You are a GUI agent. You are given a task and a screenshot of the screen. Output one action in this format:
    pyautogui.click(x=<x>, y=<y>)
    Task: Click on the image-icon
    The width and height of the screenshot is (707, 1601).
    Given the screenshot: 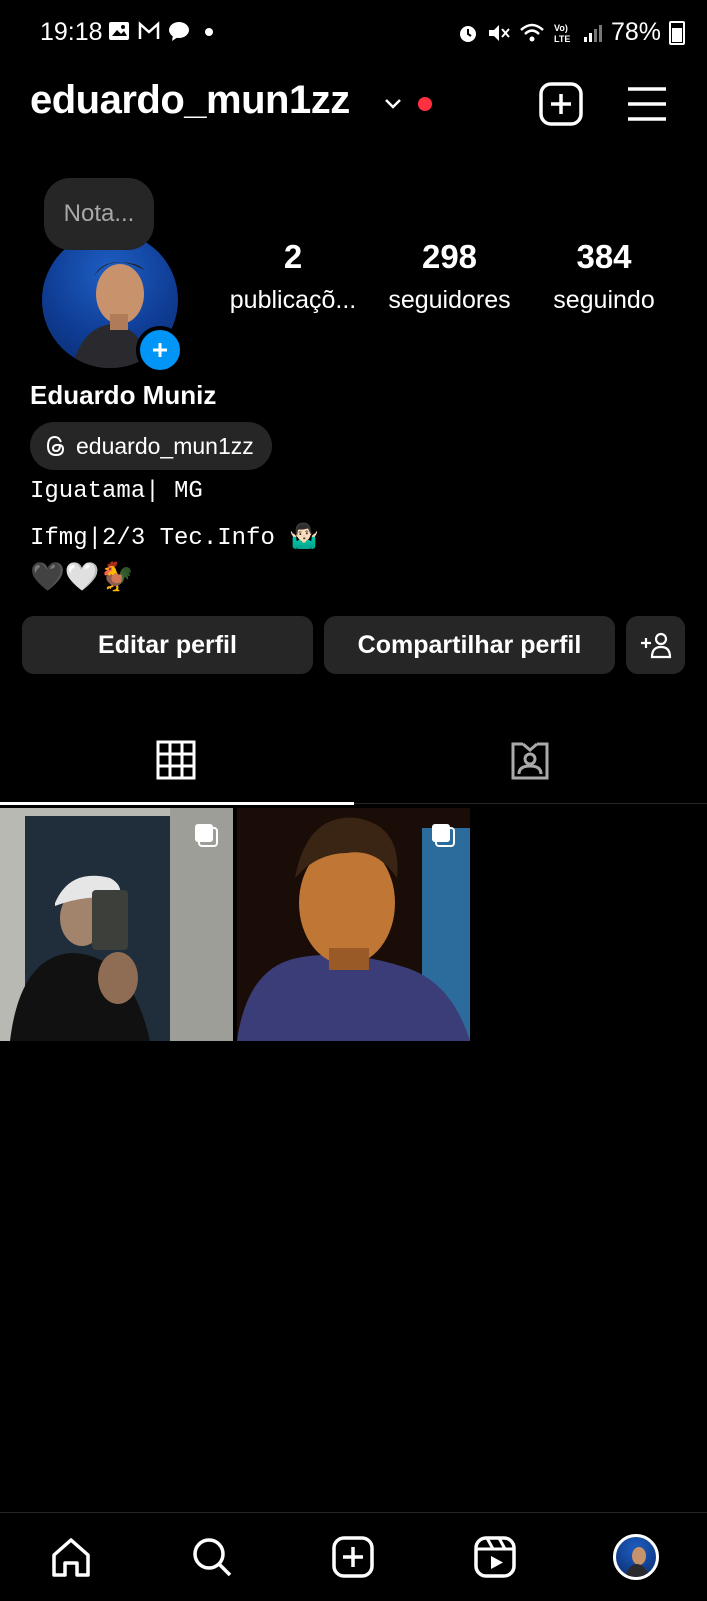 What is the action you would take?
    pyautogui.click(x=119, y=31)
    